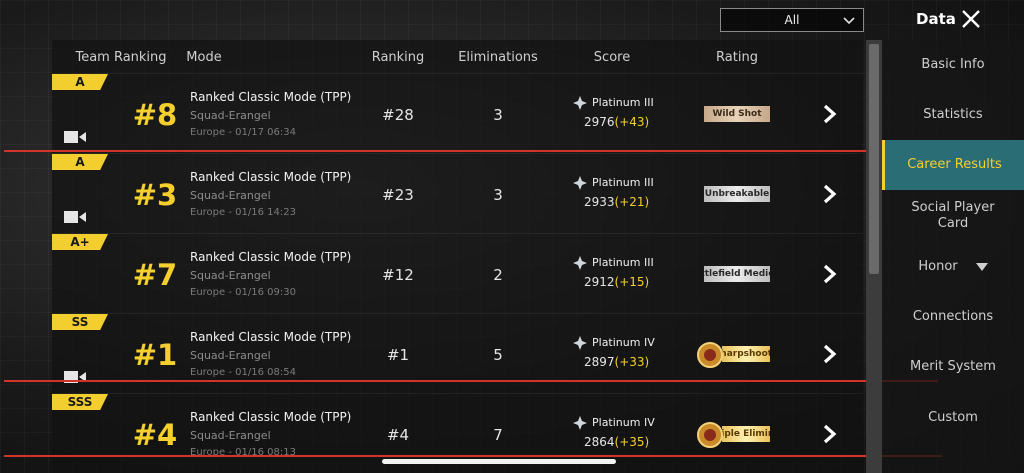  Describe the element at coordinates (498, 435) in the screenshot. I see `eliminations-value: 7` at that location.